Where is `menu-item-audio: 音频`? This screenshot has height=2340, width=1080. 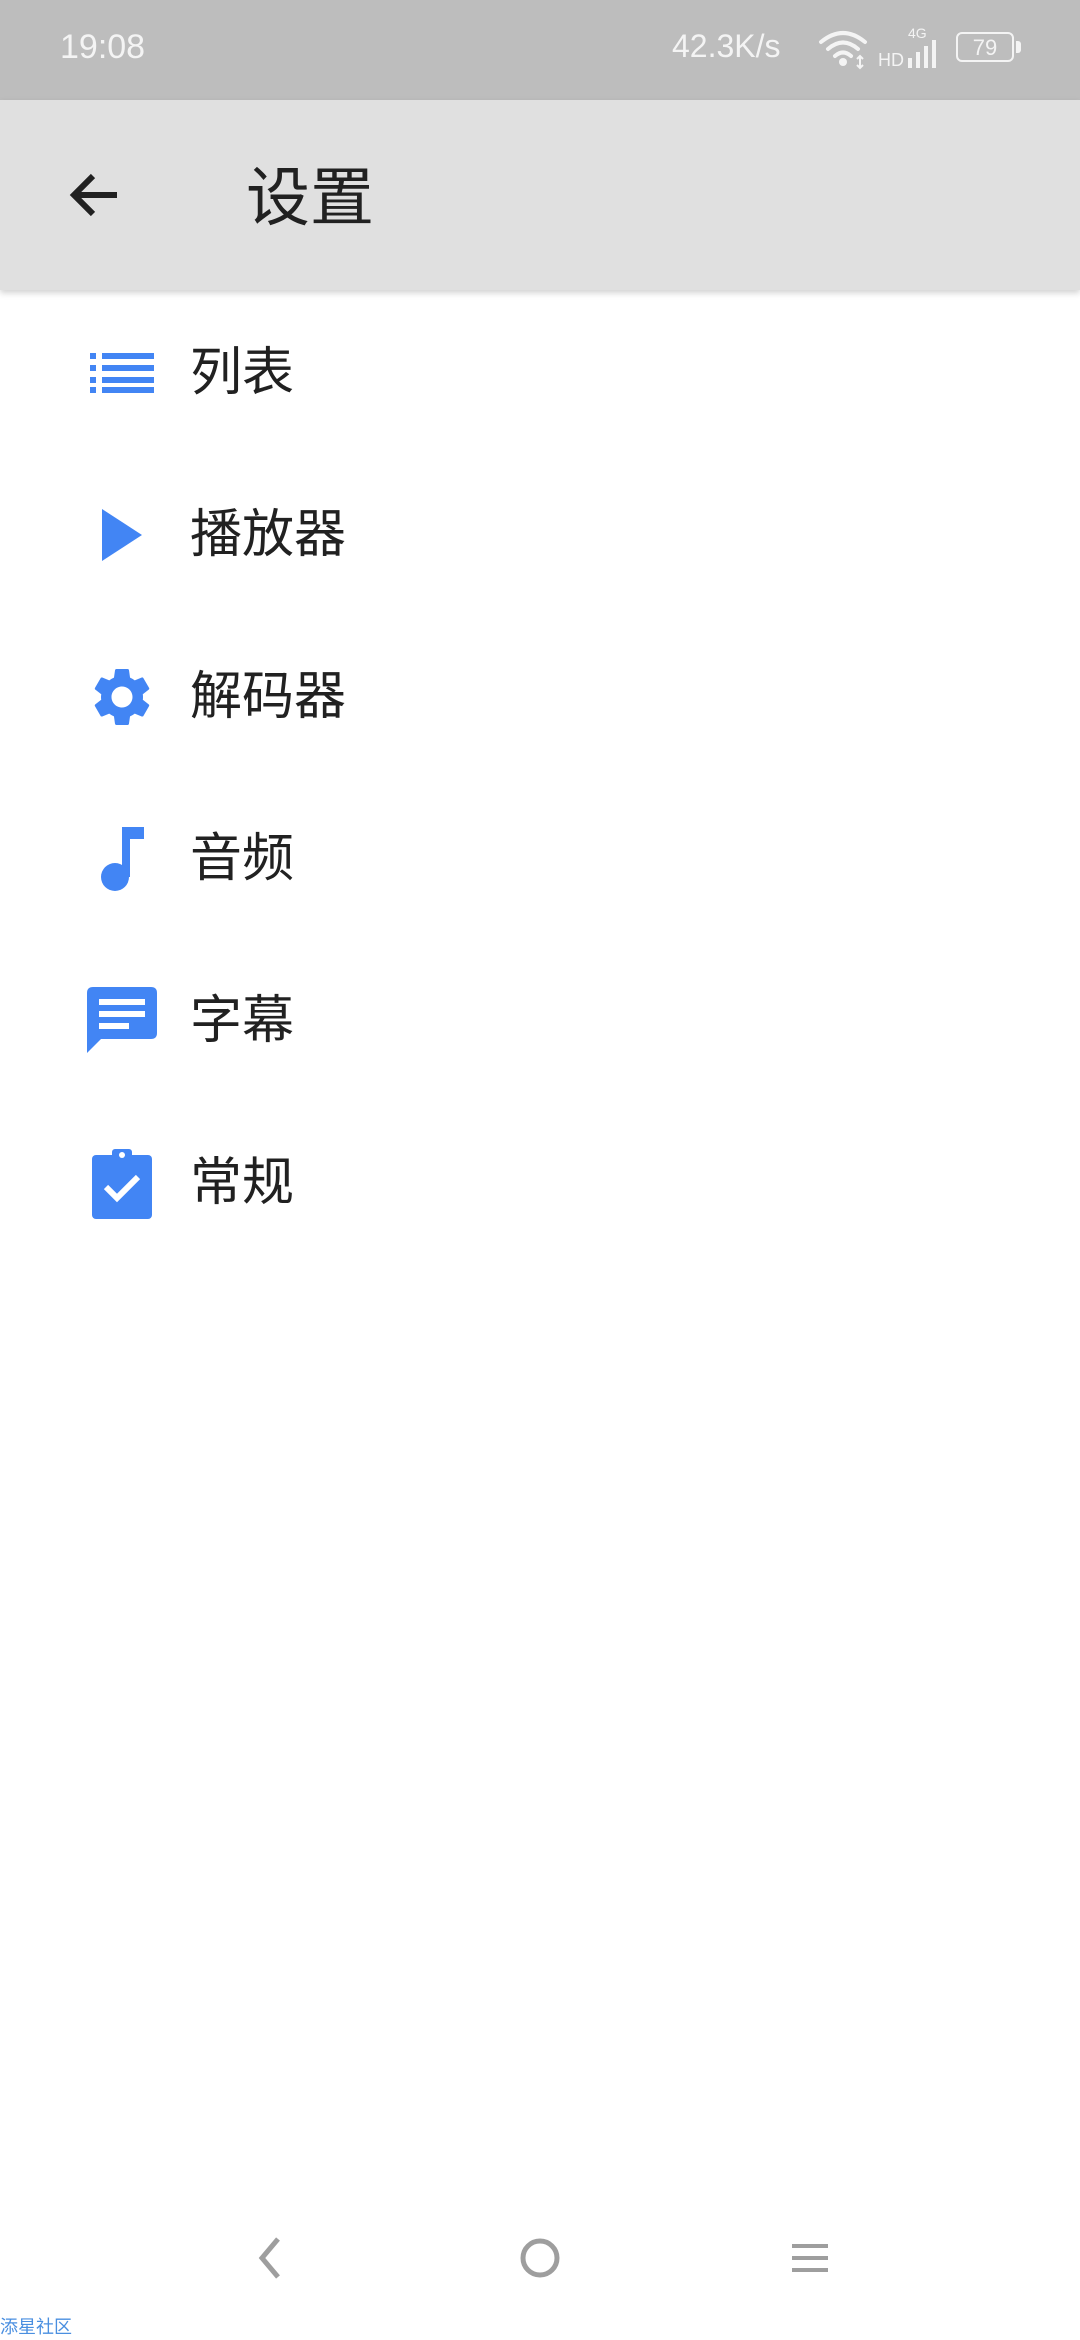 menu-item-audio: 音频 is located at coordinates (540, 859).